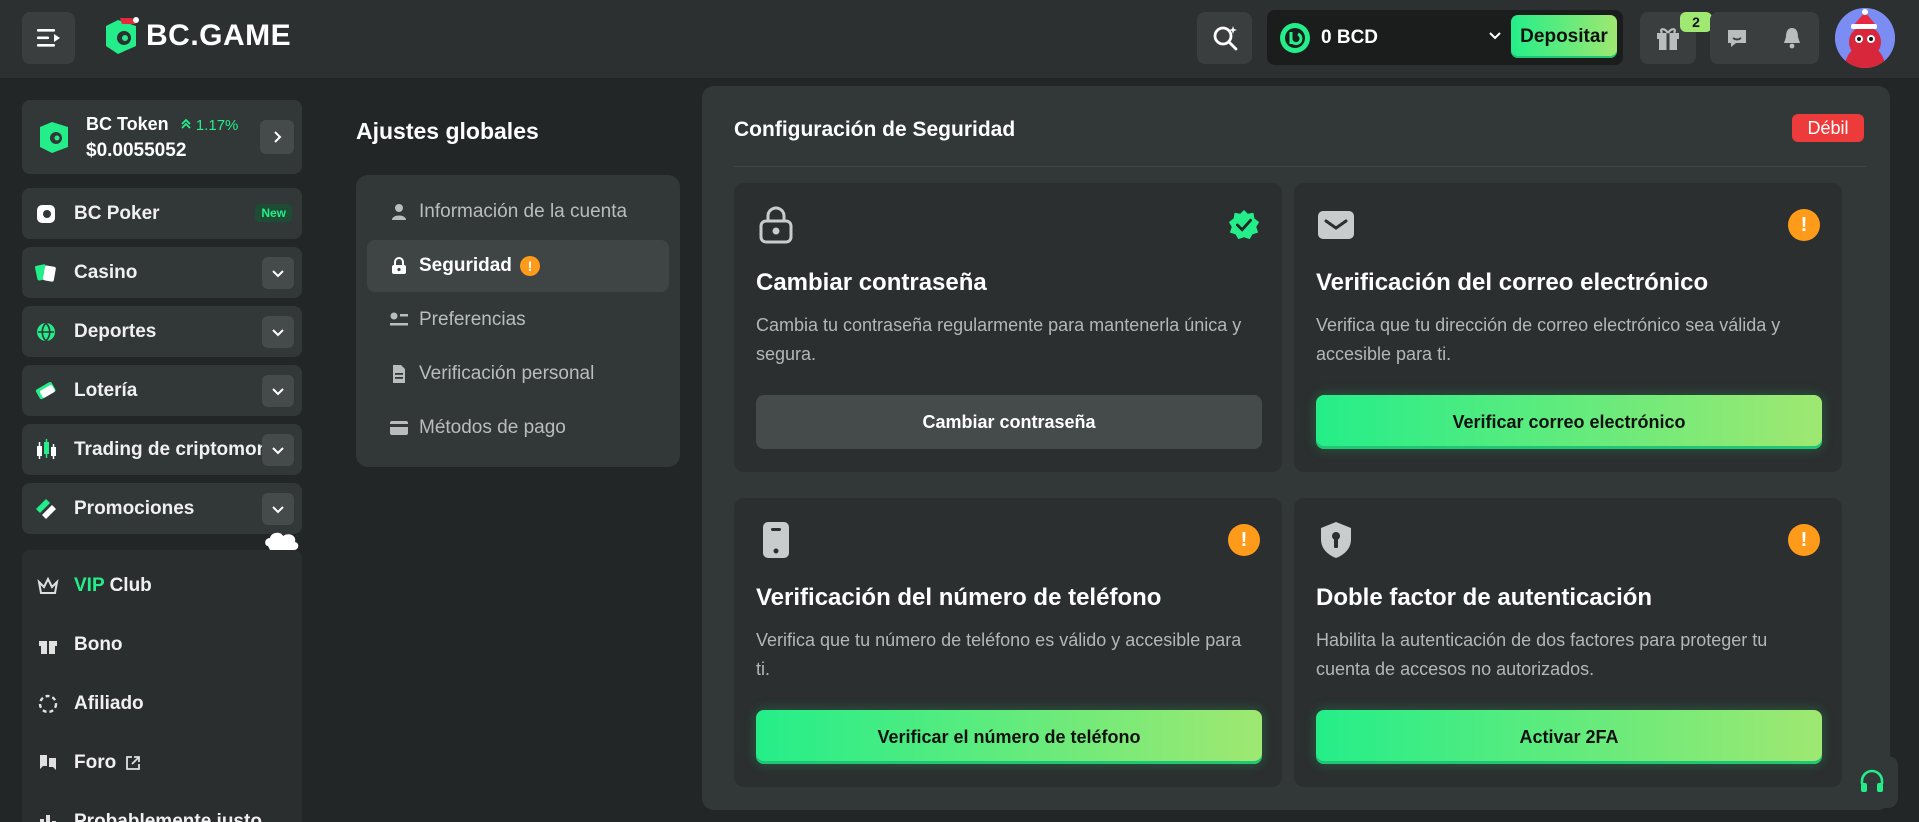 This screenshot has width=1919, height=822. I want to click on card-icon, so click(399, 428).